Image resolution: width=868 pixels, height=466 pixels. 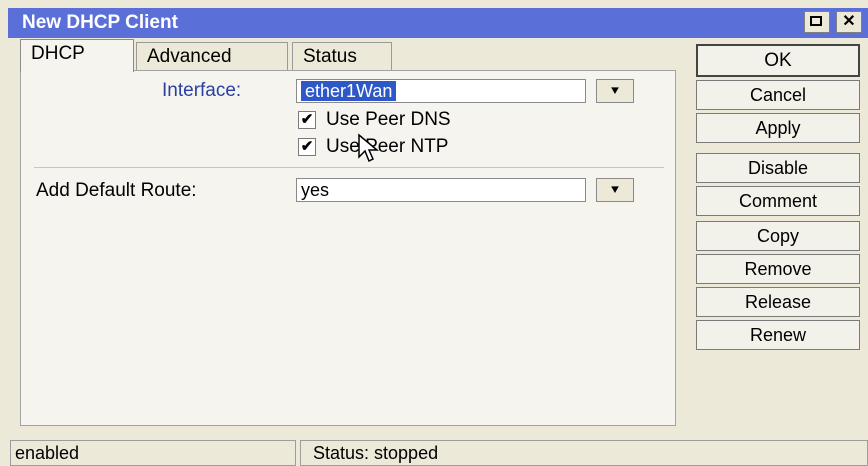 I want to click on close-button: ✕, so click(x=849, y=22).